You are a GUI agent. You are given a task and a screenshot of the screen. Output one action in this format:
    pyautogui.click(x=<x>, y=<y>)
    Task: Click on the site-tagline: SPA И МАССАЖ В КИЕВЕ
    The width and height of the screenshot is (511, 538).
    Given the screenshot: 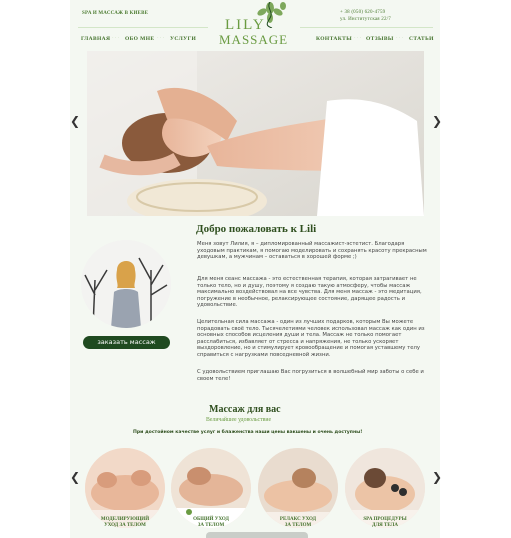 What is the action you would take?
    pyautogui.click(x=115, y=13)
    